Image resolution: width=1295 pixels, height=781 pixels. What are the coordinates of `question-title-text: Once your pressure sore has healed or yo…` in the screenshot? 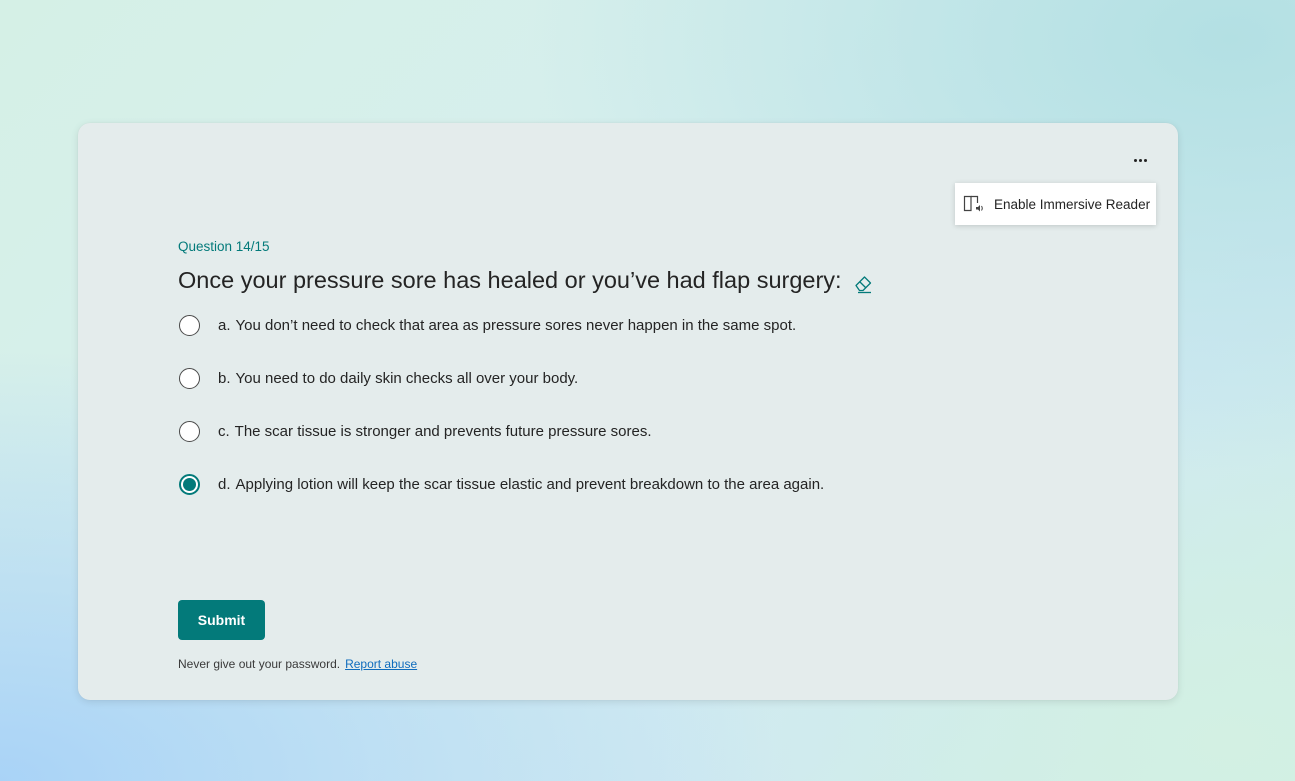 It's located at (510, 279).